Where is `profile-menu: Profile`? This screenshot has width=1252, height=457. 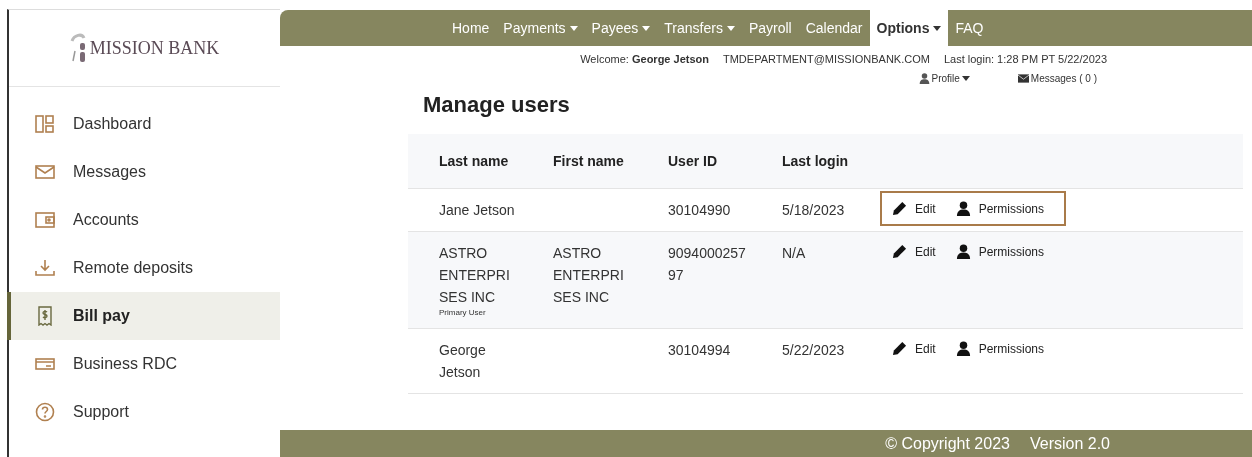 profile-menu: Profile is located at coordinates (944, 78).